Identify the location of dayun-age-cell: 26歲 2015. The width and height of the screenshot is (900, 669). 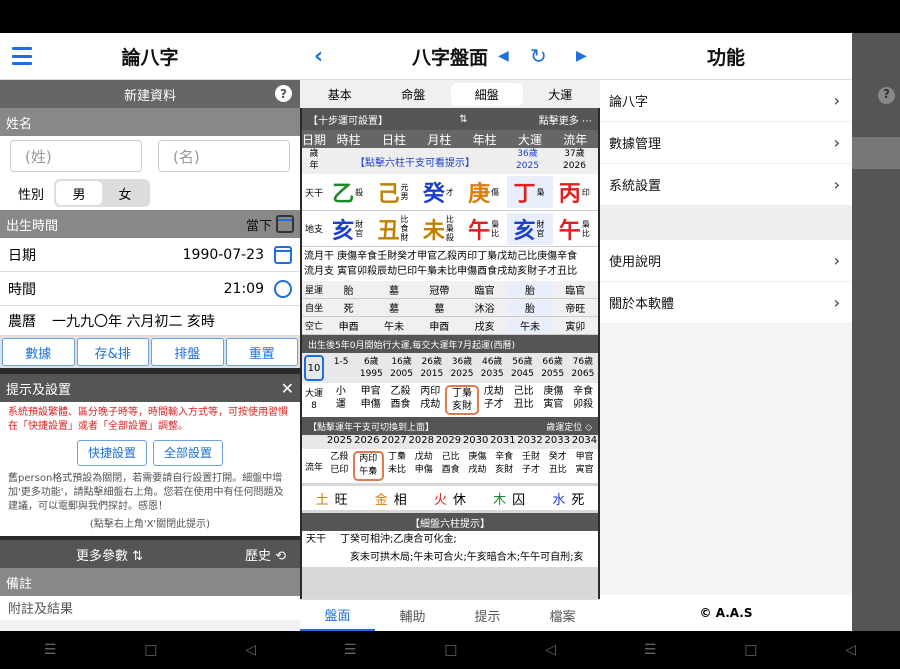
(432, 368).